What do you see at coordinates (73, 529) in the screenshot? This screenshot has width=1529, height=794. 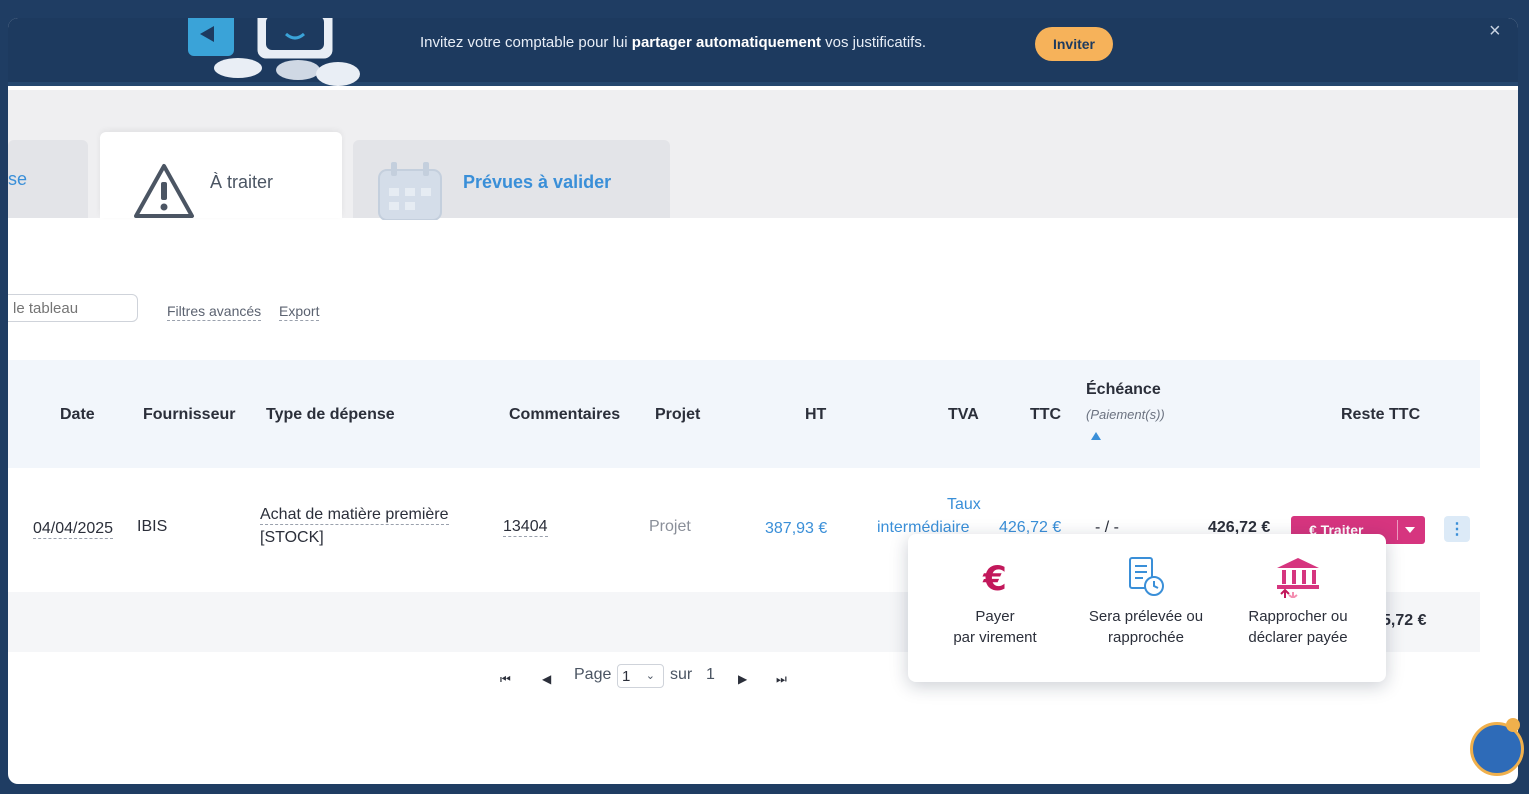 I see `row-date: 04/04/2025` at bounding box center [73, 529].